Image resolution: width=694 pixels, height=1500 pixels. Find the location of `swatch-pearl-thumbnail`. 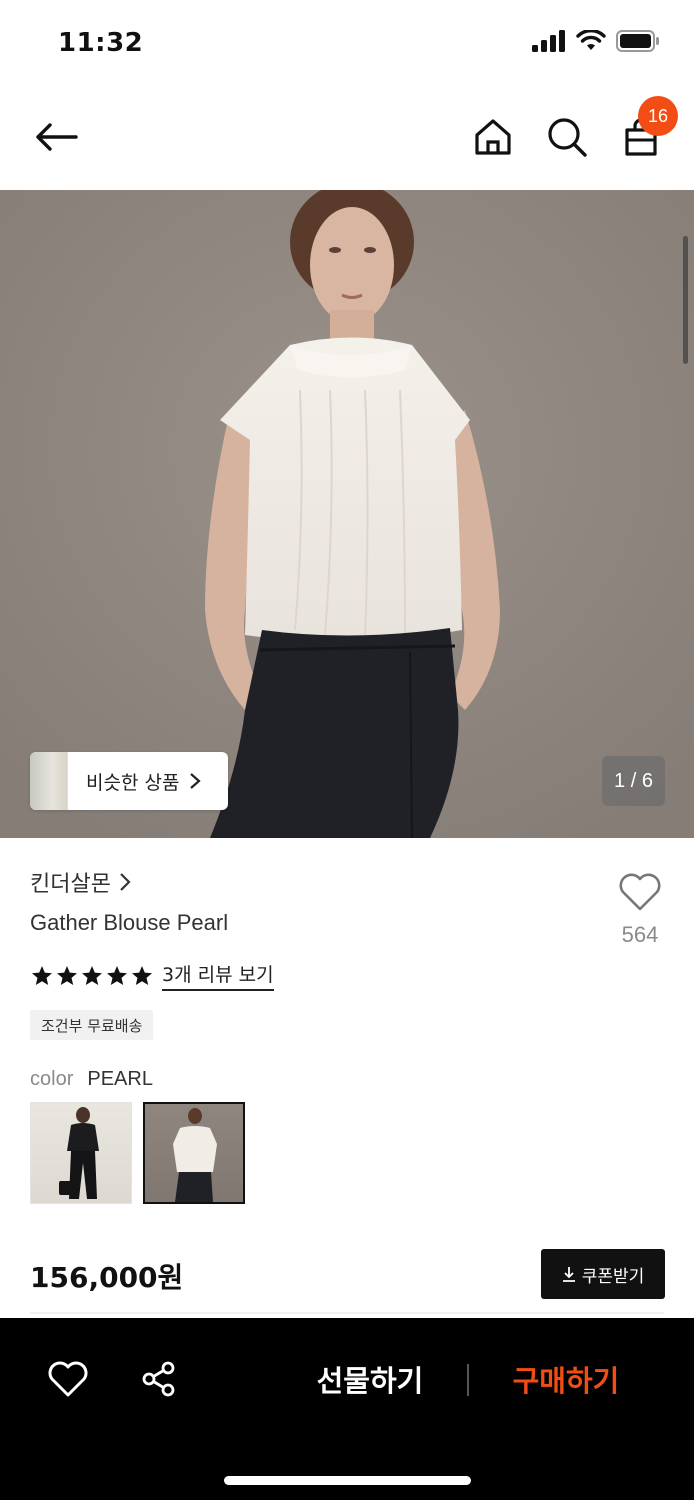

swatch-pearl-thumbnail is located at coordinates (195, 1155).